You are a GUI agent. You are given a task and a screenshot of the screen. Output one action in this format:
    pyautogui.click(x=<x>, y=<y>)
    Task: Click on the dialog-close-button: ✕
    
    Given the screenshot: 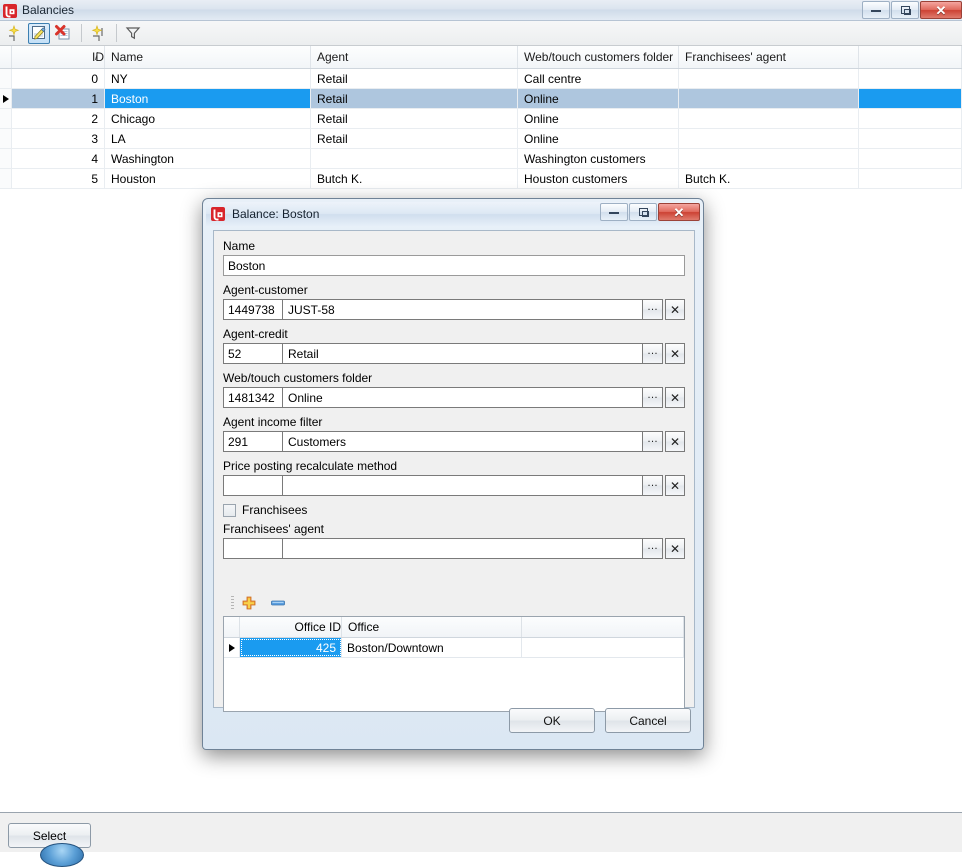 What is the action you would take?
    pyautogui.click(x=679, y=212)
    